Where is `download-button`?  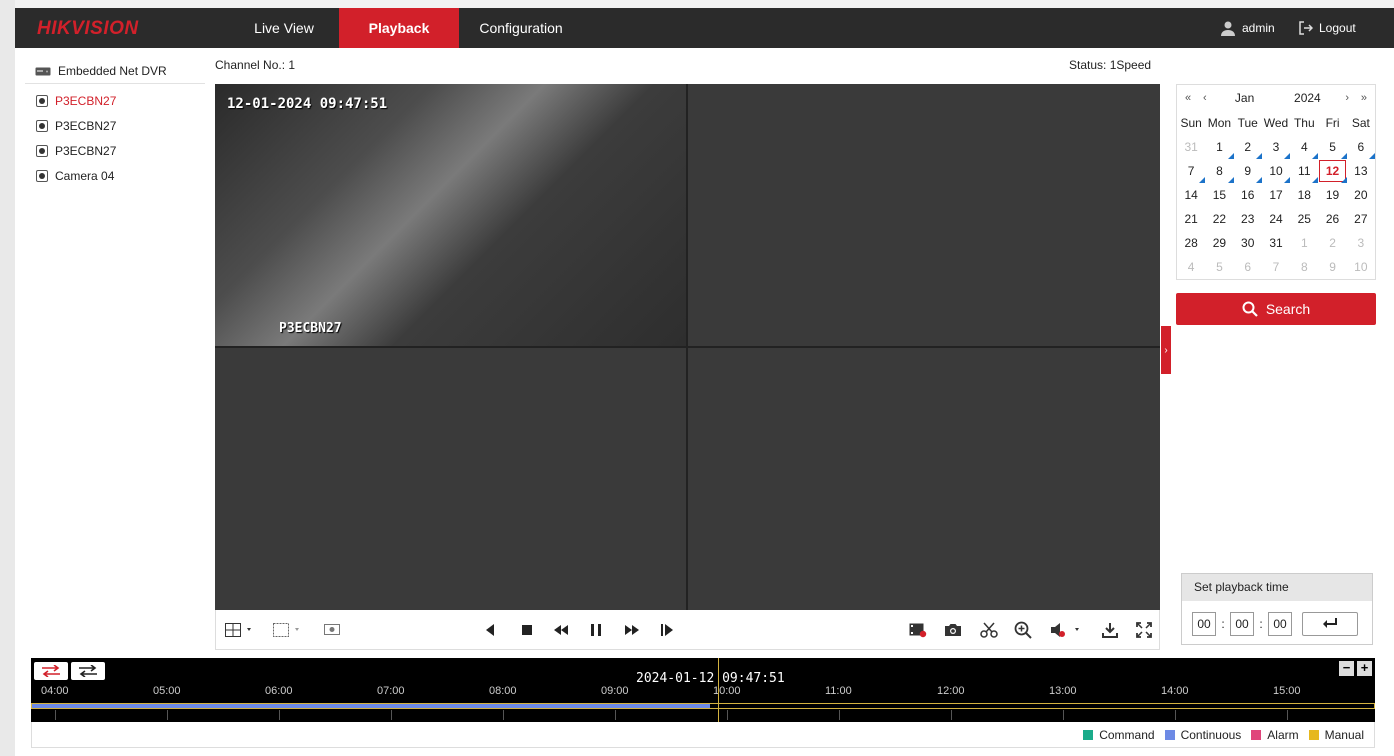 download-button is located at coordinates (1110, 630).